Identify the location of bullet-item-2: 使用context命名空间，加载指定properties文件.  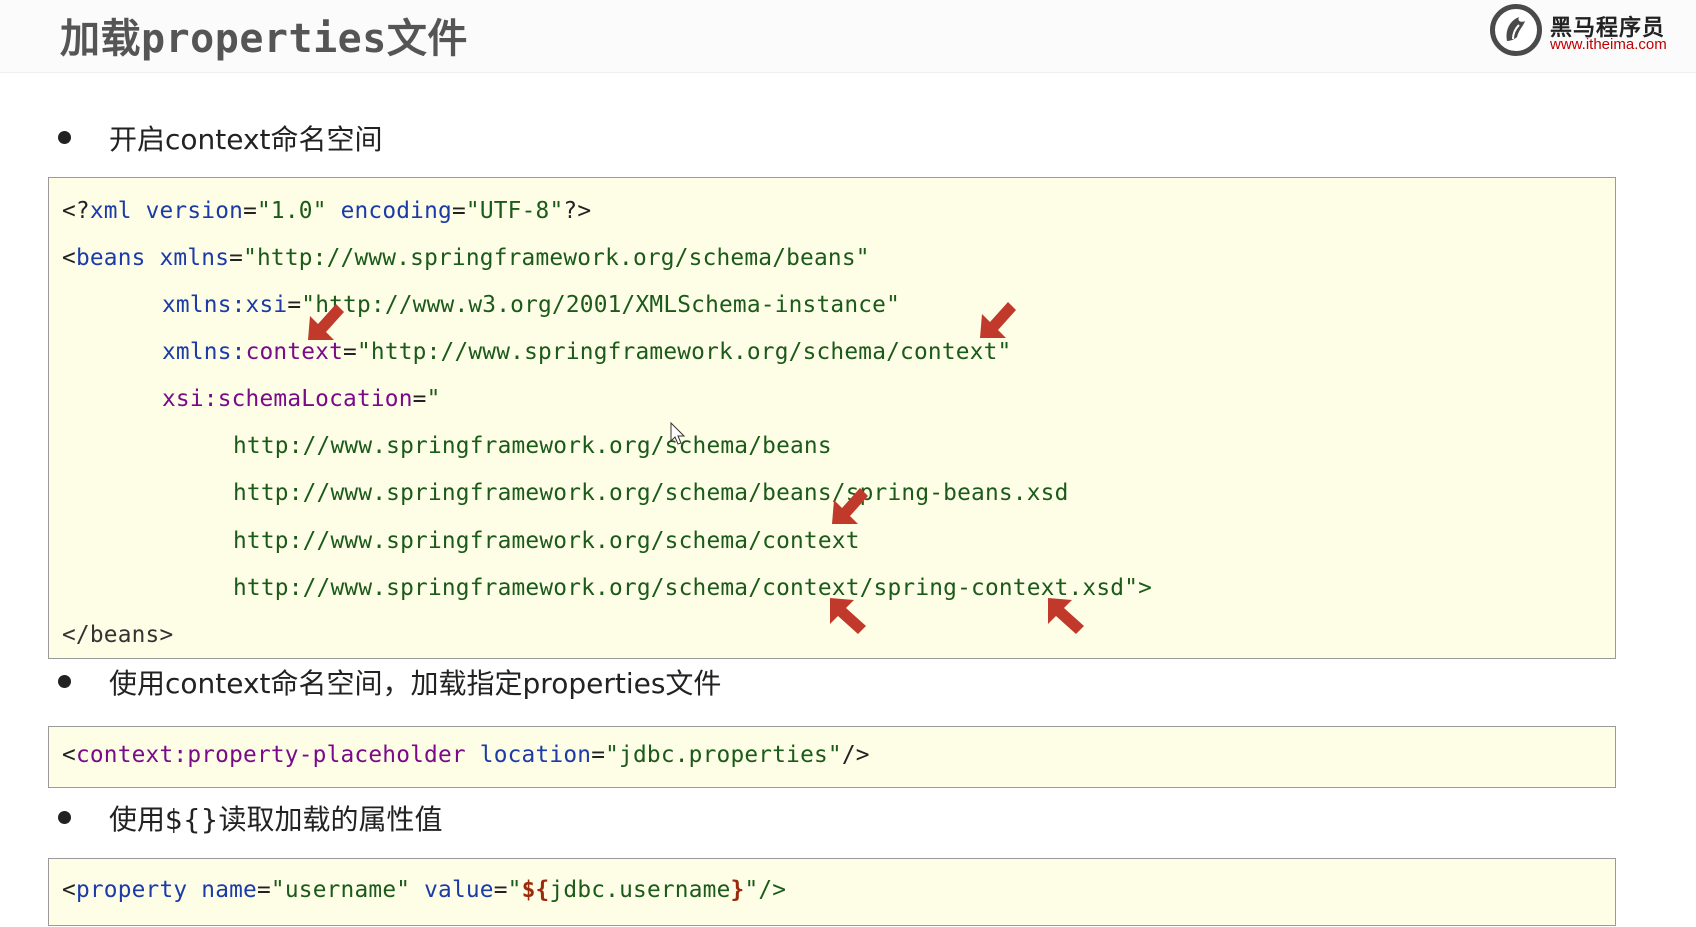
(389, 682).